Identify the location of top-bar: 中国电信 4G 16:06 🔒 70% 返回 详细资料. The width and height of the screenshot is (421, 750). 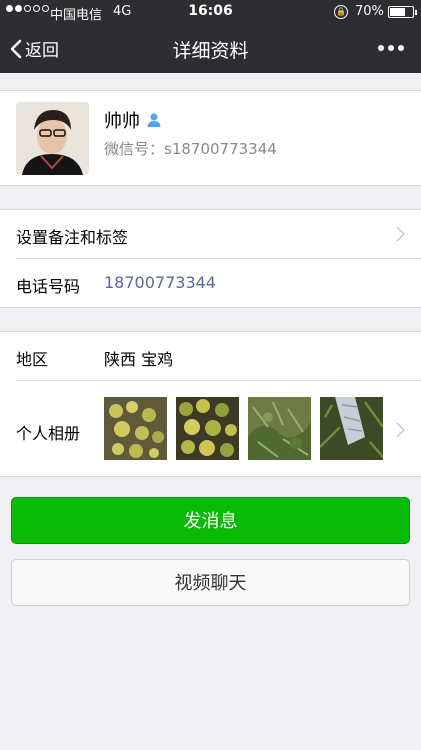
(210, 36).